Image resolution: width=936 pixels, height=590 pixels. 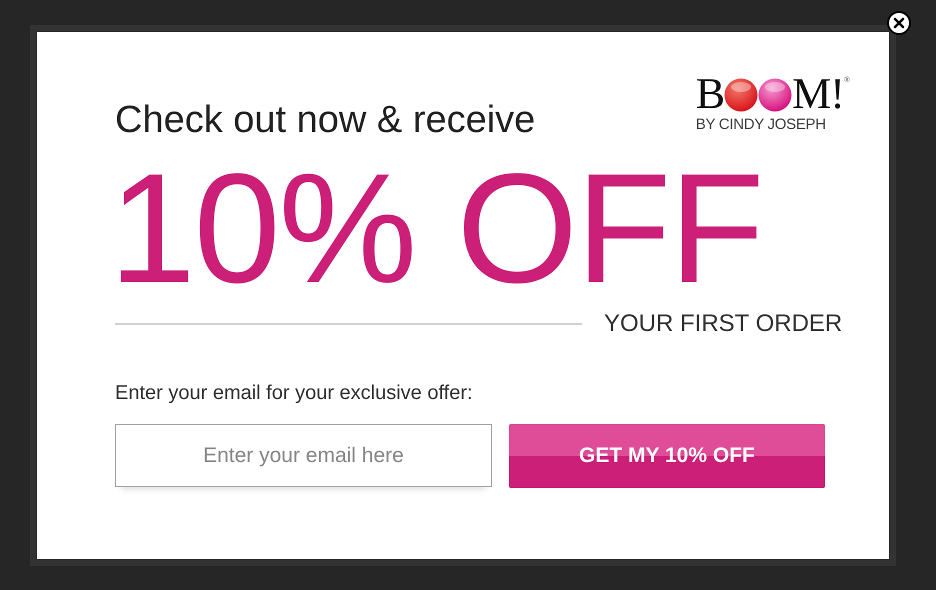 I want to click on registered-mark: ®, so click(x=846, y=80).